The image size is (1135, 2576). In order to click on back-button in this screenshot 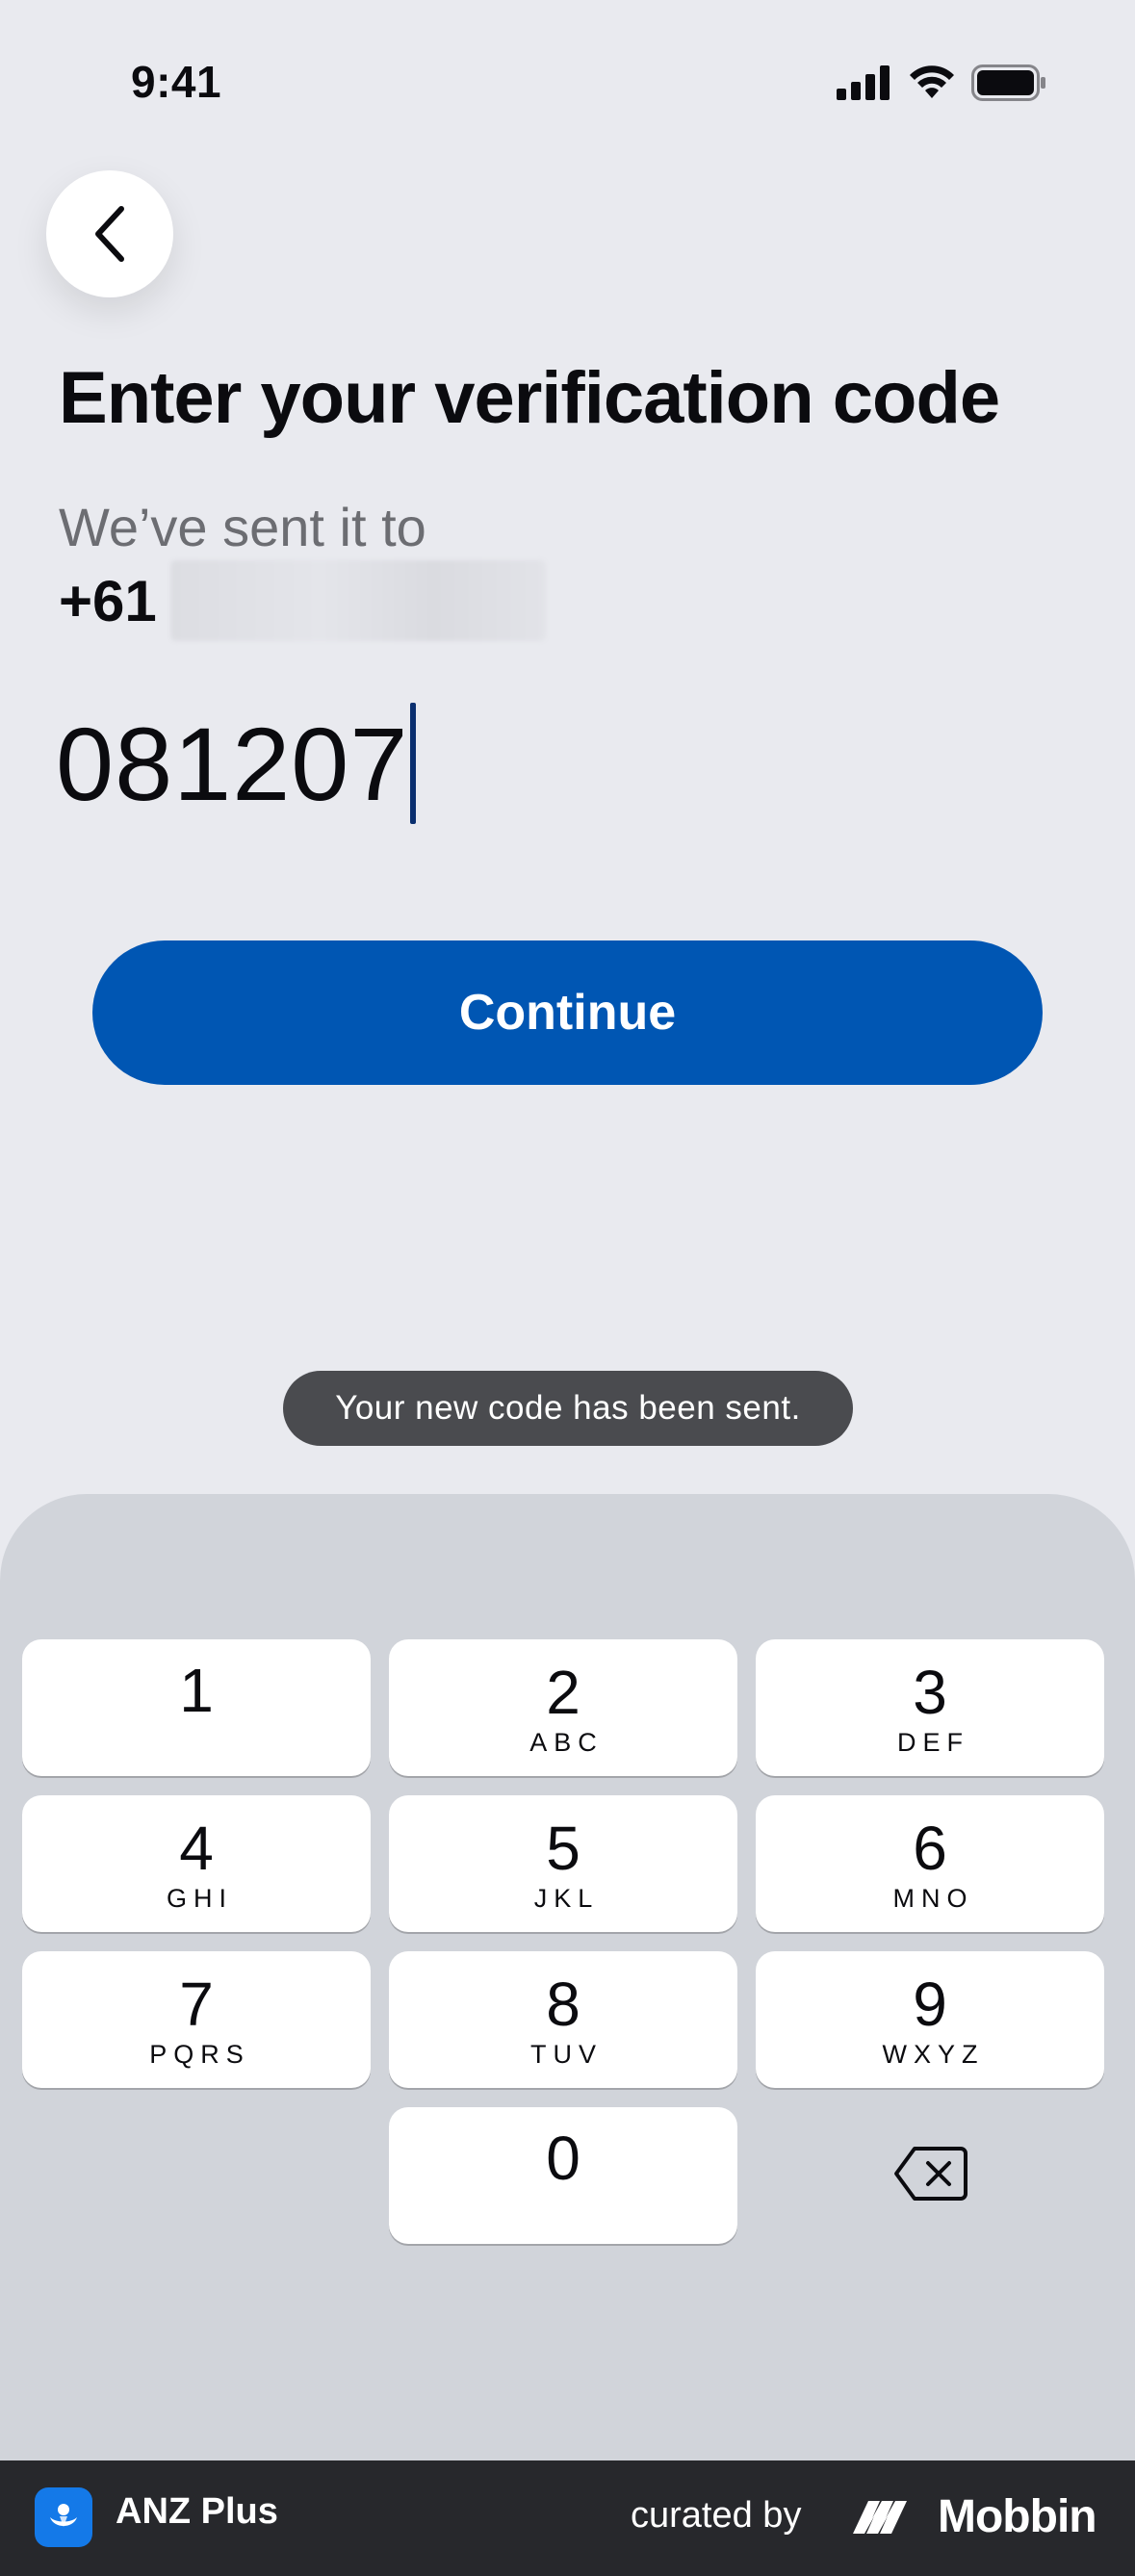, I will do `click(109, 233)`.